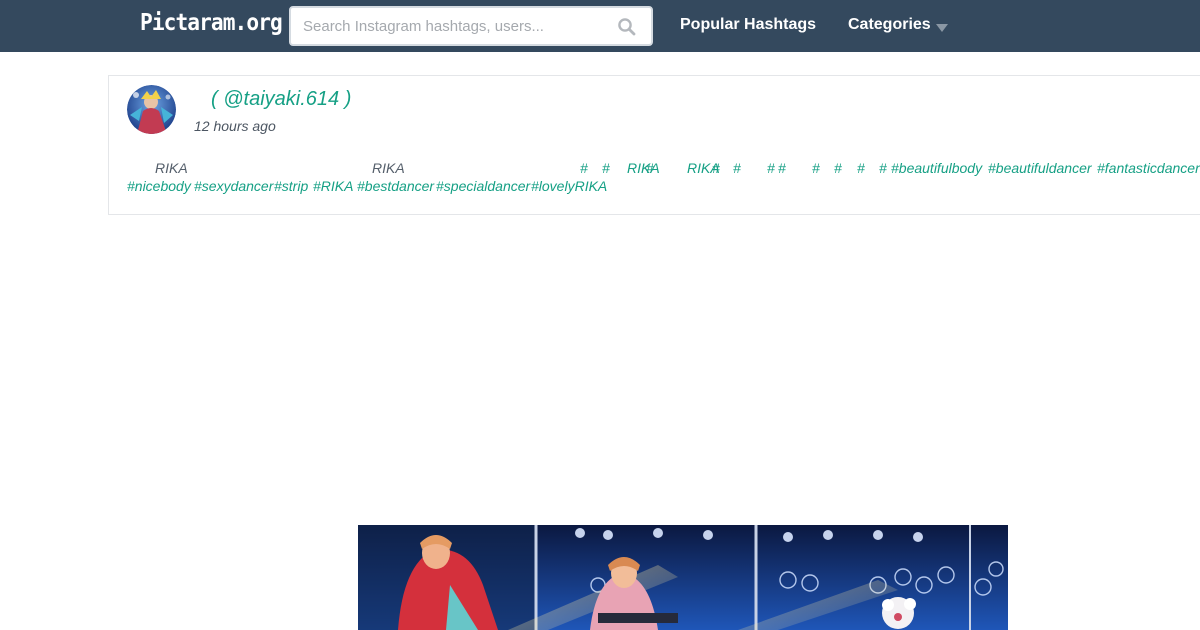  I want to click on nav-popular-hashtags: Popular Hashtags, so click(748, 25).